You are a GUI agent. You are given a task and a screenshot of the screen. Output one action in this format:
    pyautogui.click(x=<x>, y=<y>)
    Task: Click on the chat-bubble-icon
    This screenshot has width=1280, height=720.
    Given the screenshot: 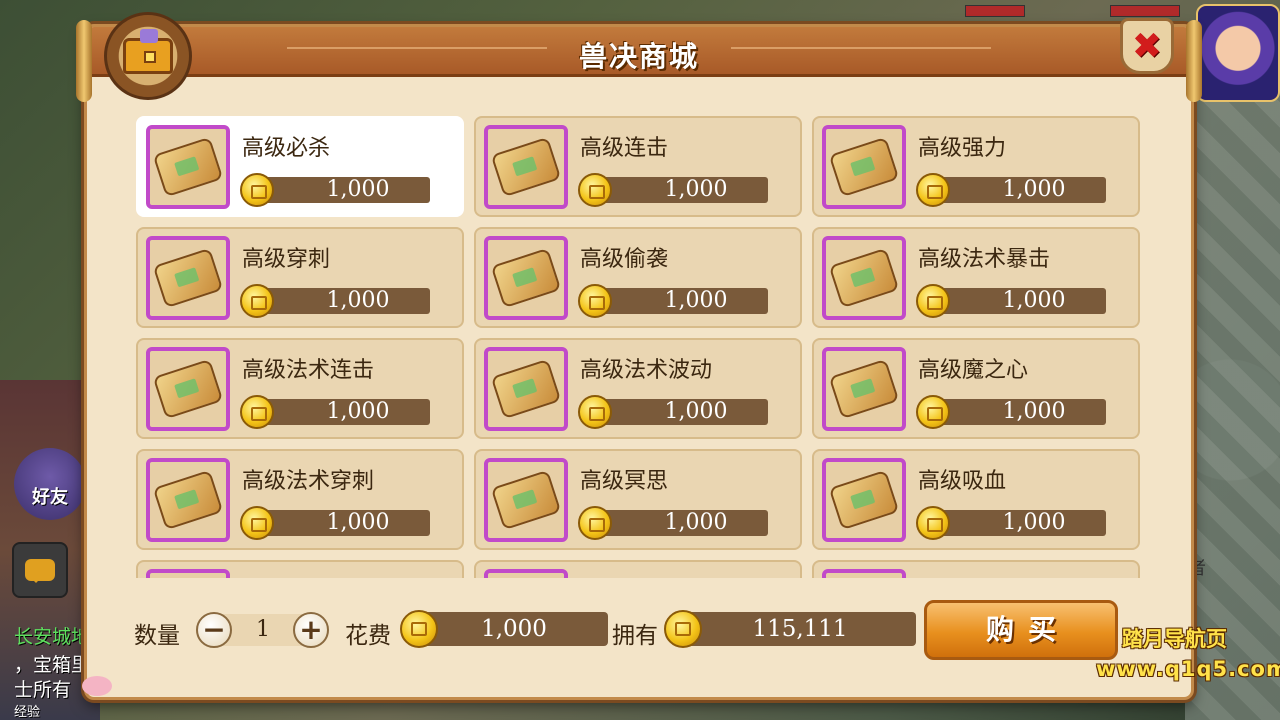 What is the action you would take?
    pyautogui.click(x=40, y=571)
    